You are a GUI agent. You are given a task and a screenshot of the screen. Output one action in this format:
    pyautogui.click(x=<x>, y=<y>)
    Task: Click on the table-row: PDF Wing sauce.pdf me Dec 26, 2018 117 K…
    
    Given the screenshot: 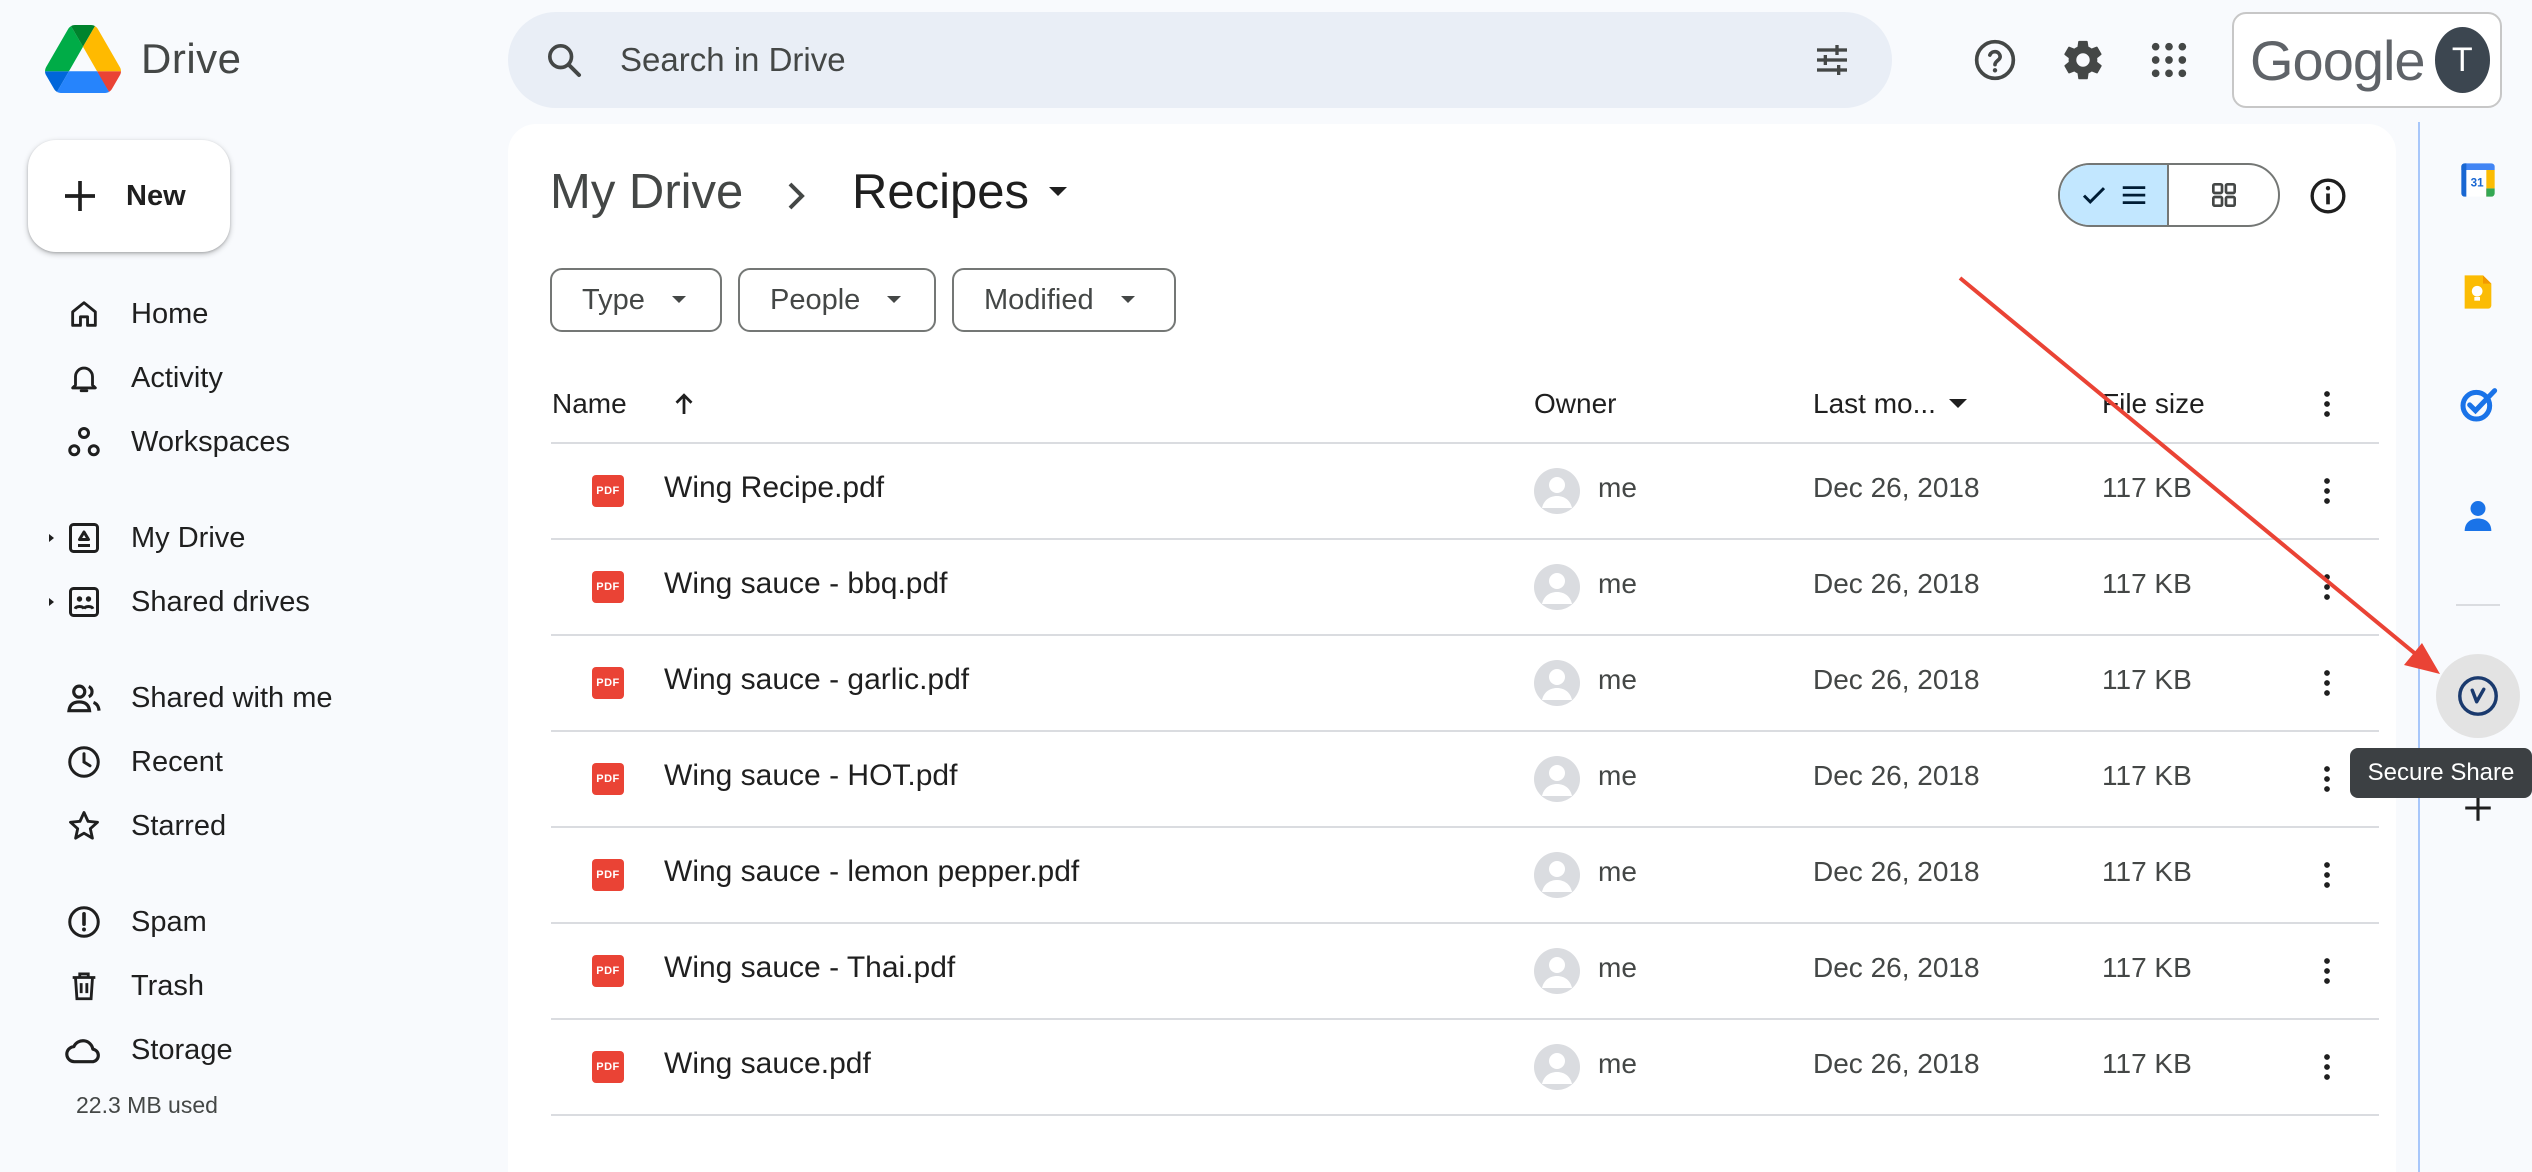 What is the action you would take?
    pyautogui.click(x=1465, y=1067)
    